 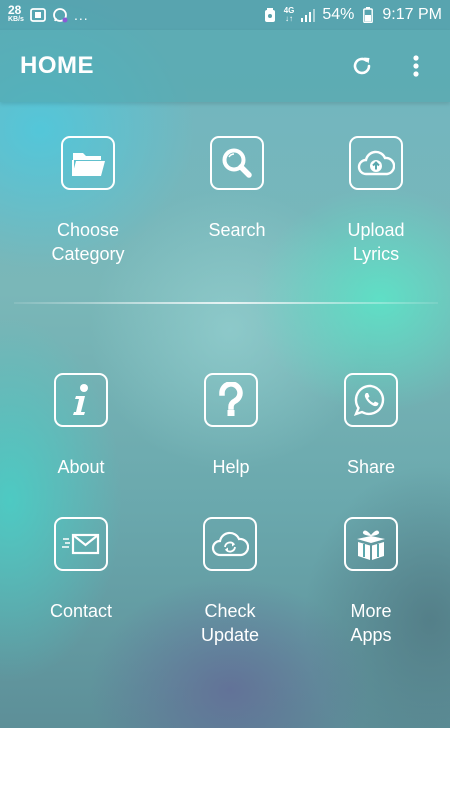 What do you see at coordinates (289, 18) in the screenshot?
I see `data-arrows-icon: ↓↑` at bounding box center [289, 18].